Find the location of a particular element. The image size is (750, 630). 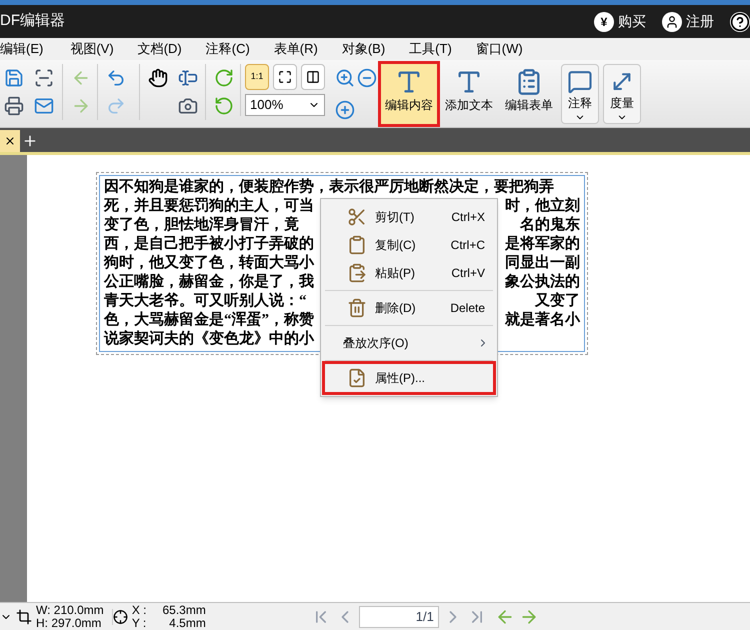

height-text: H: 297.0mm is located at coordinates (69, 623).